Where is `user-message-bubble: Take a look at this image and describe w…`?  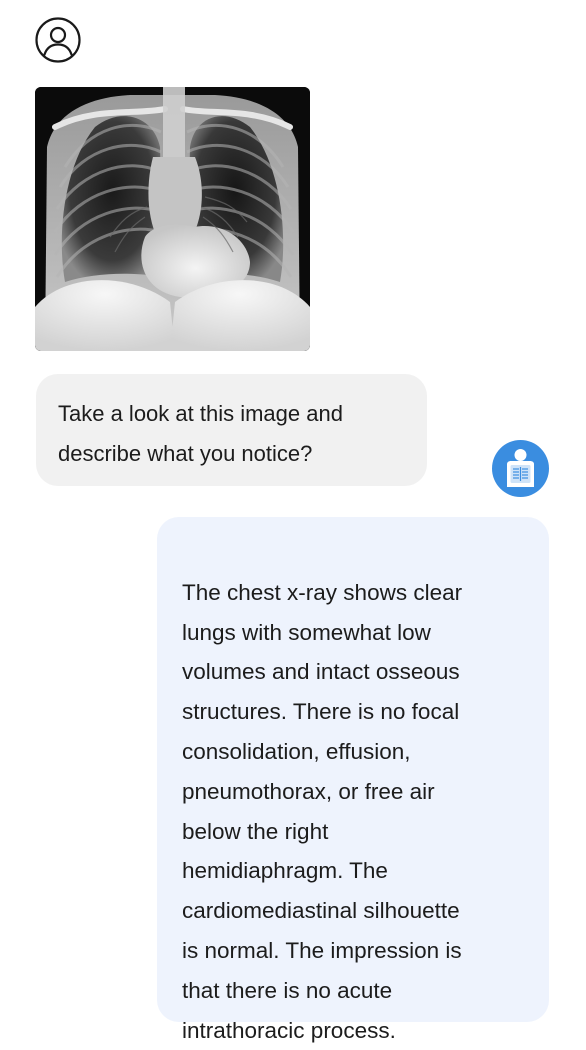
user-message-bubble: Take a look at this image and describe w… is located at coordinates (231, 430).